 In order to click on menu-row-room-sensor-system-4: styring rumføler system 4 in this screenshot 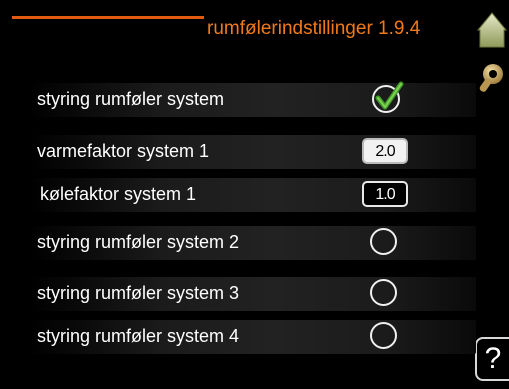, I will do `click(252, 337)`.